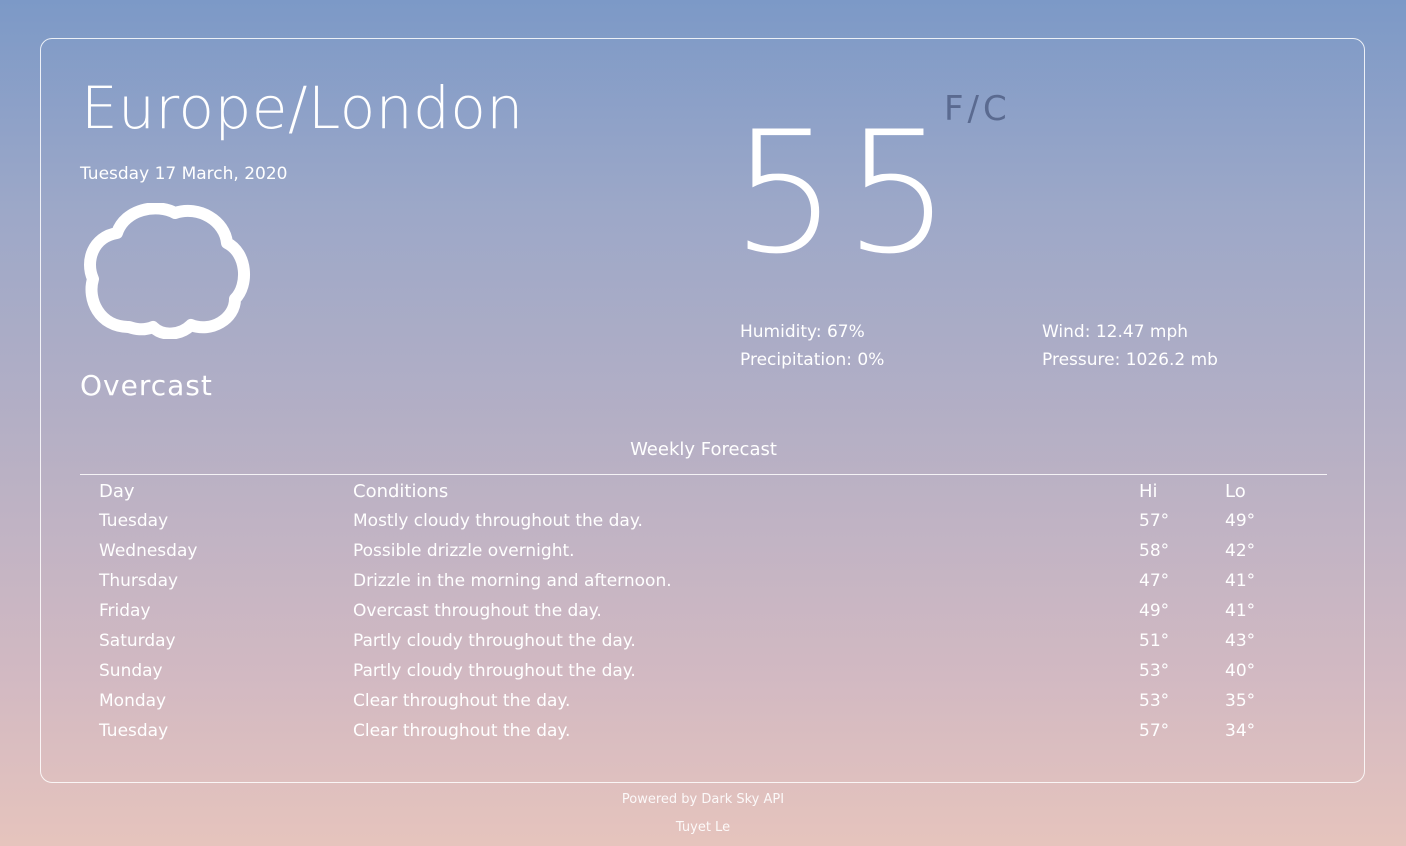 The image size is (1406, 846). What do you see at coordinates (703, 701) in the screenshot?
I see `forecast-row: Monday Clear throughout the day. 53° 35°` at bounding box center [703, 701].